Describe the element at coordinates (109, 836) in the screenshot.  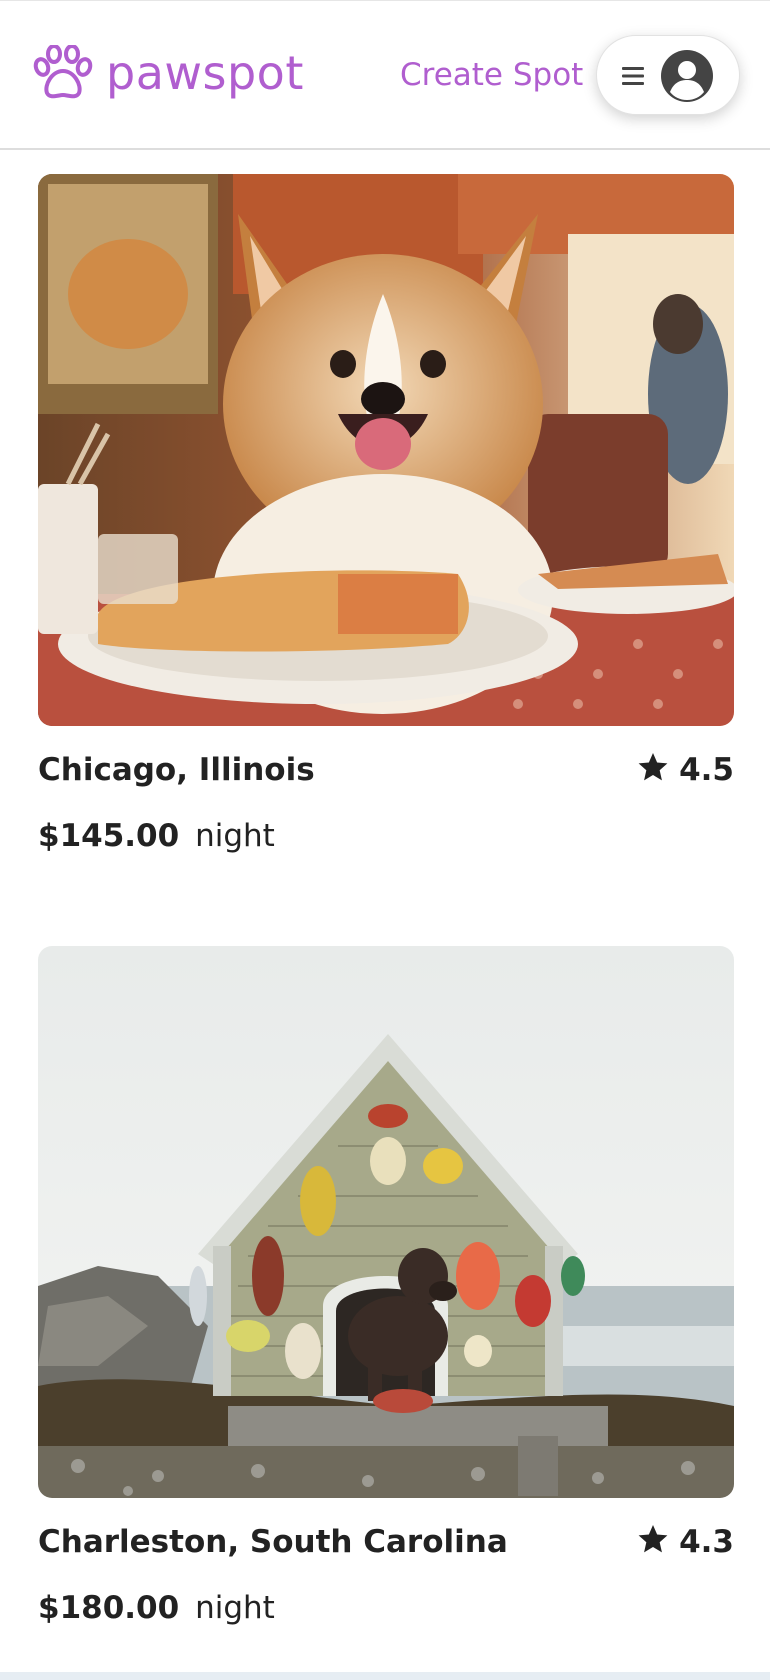
I see `price-amount: $145.00` at that location.